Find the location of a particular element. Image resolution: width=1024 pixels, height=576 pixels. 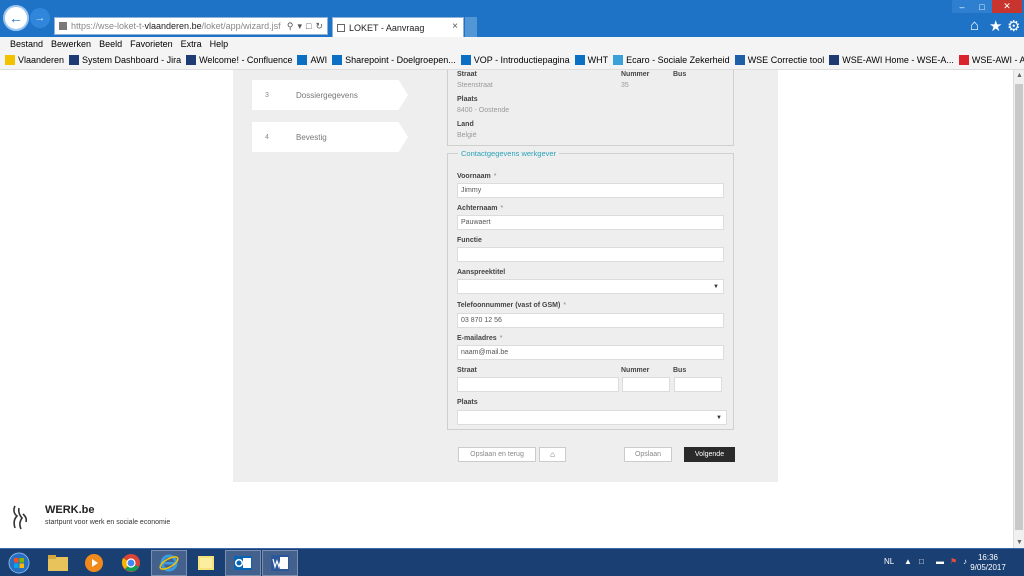

search-icon: ⚲ is located at coordinates (290, 26).